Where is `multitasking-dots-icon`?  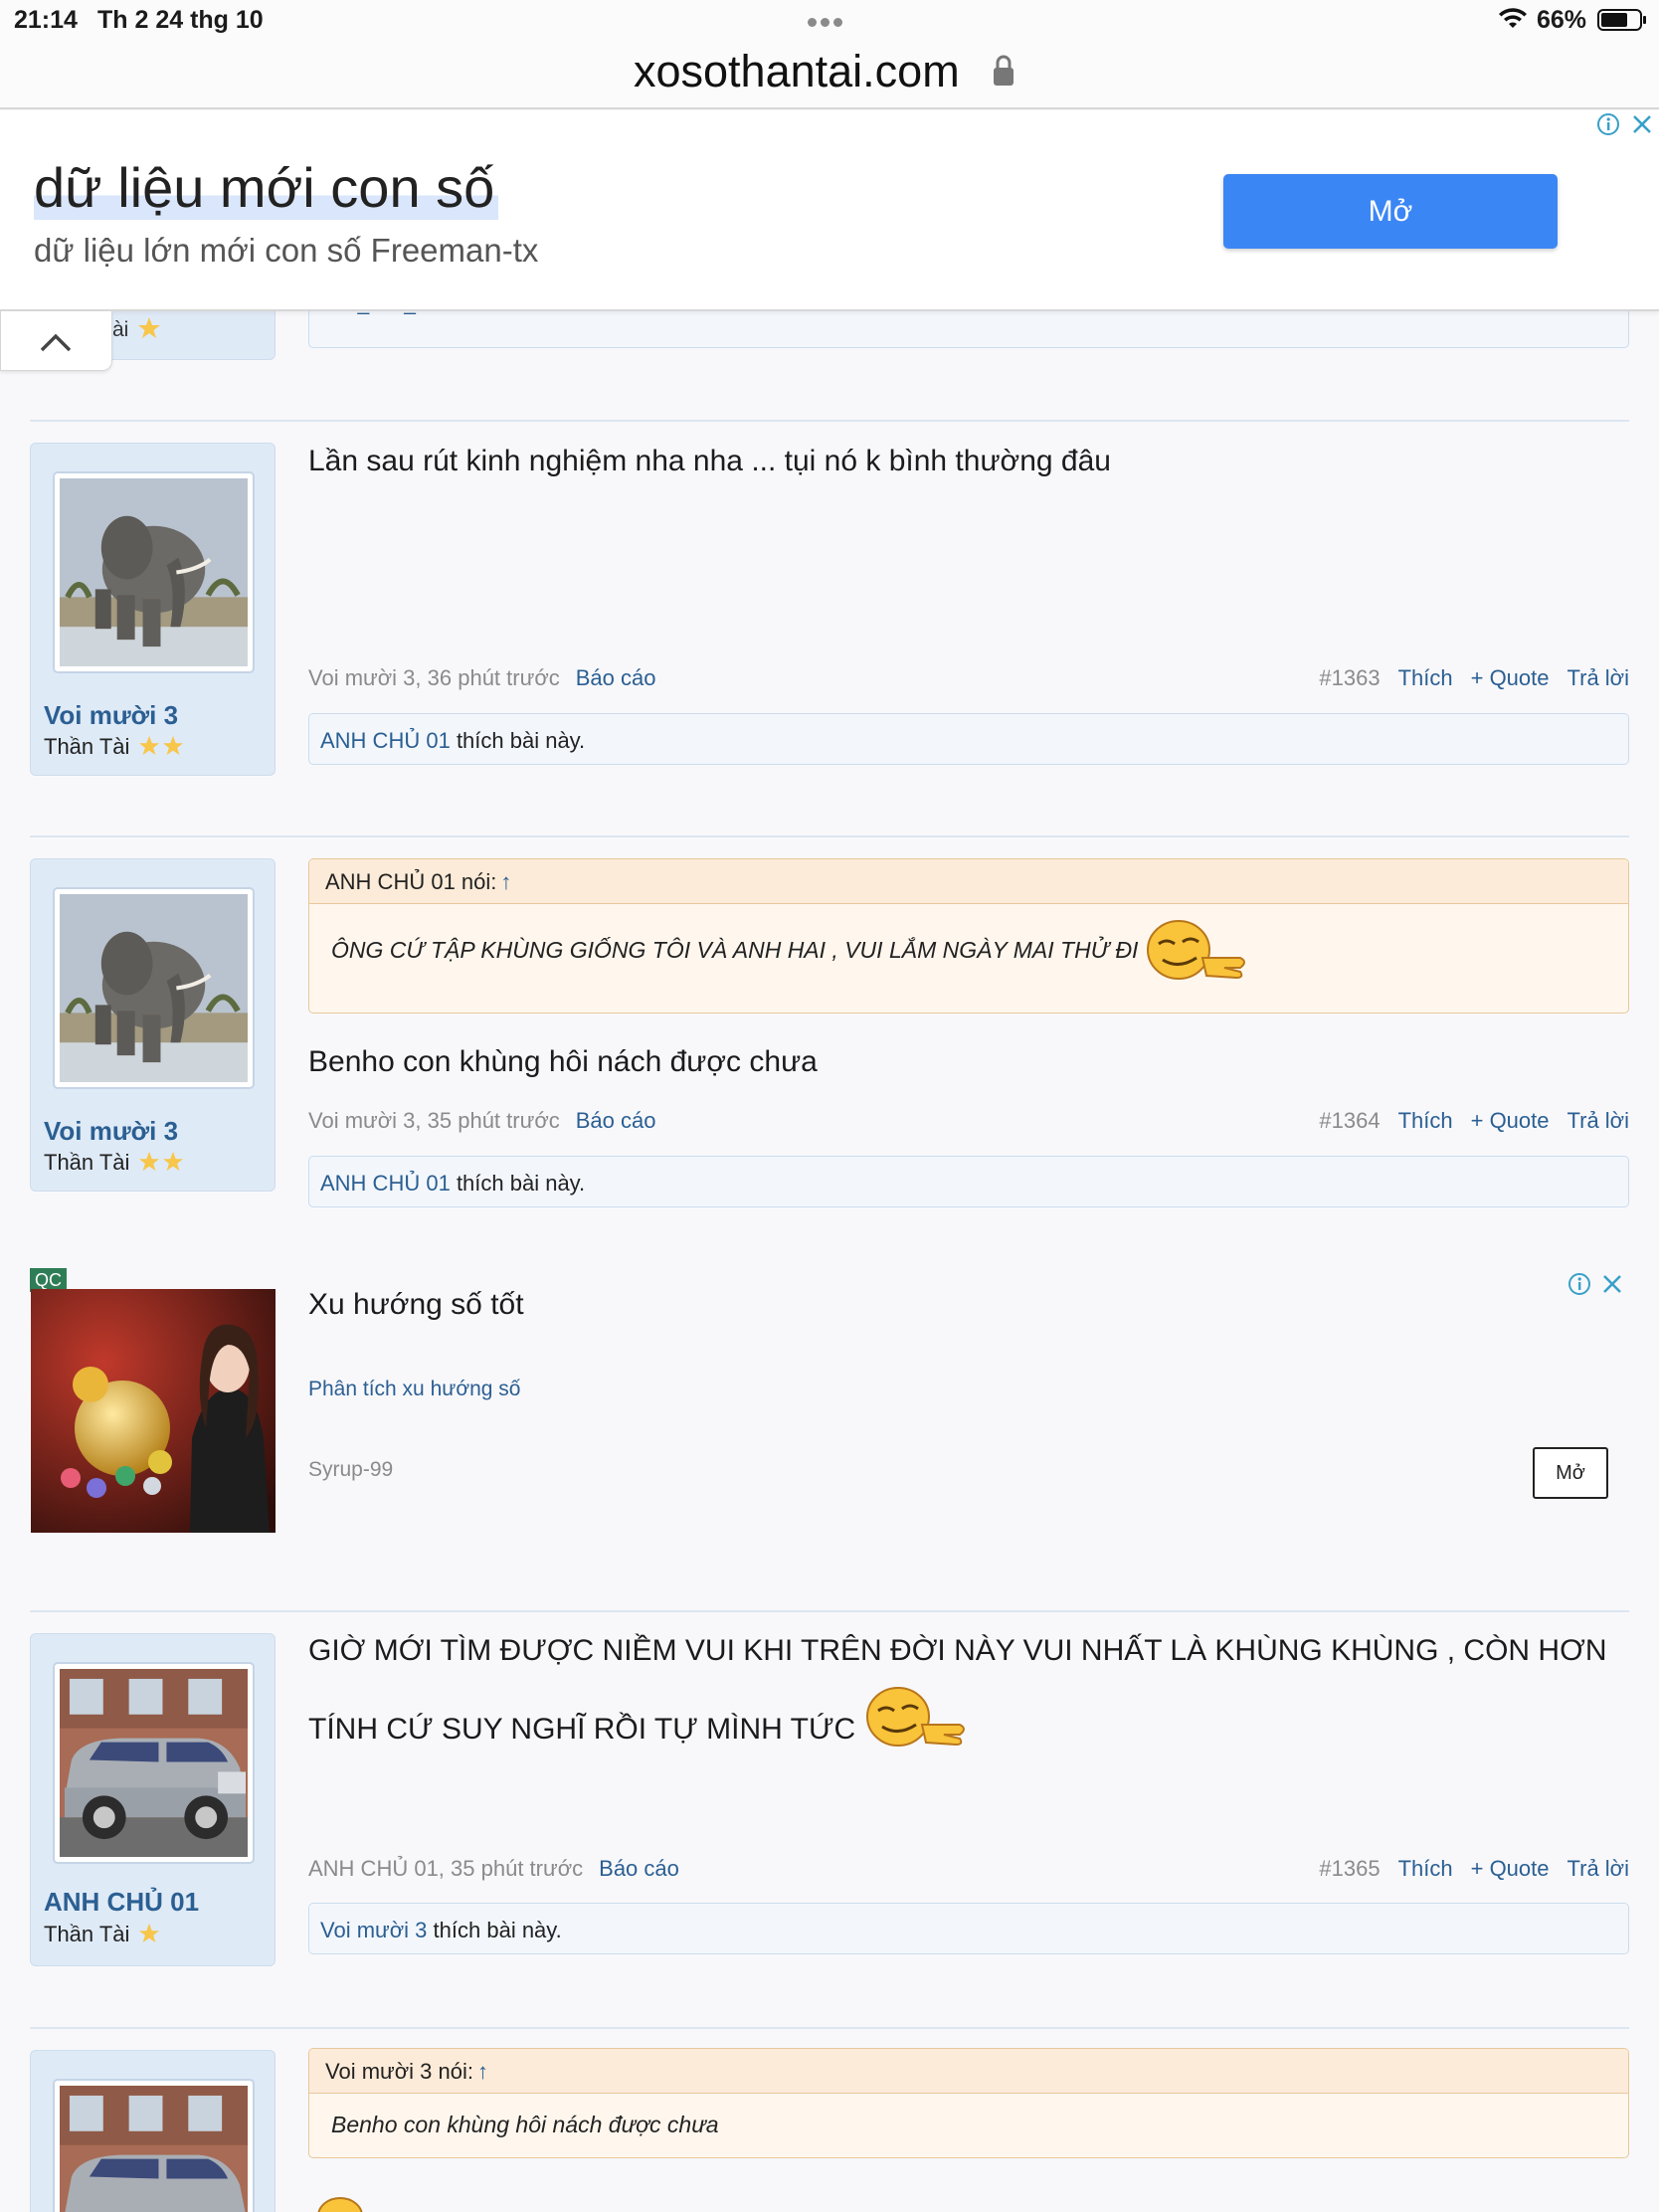
multitasking-dots-icon is located at coordinates (829, 20).